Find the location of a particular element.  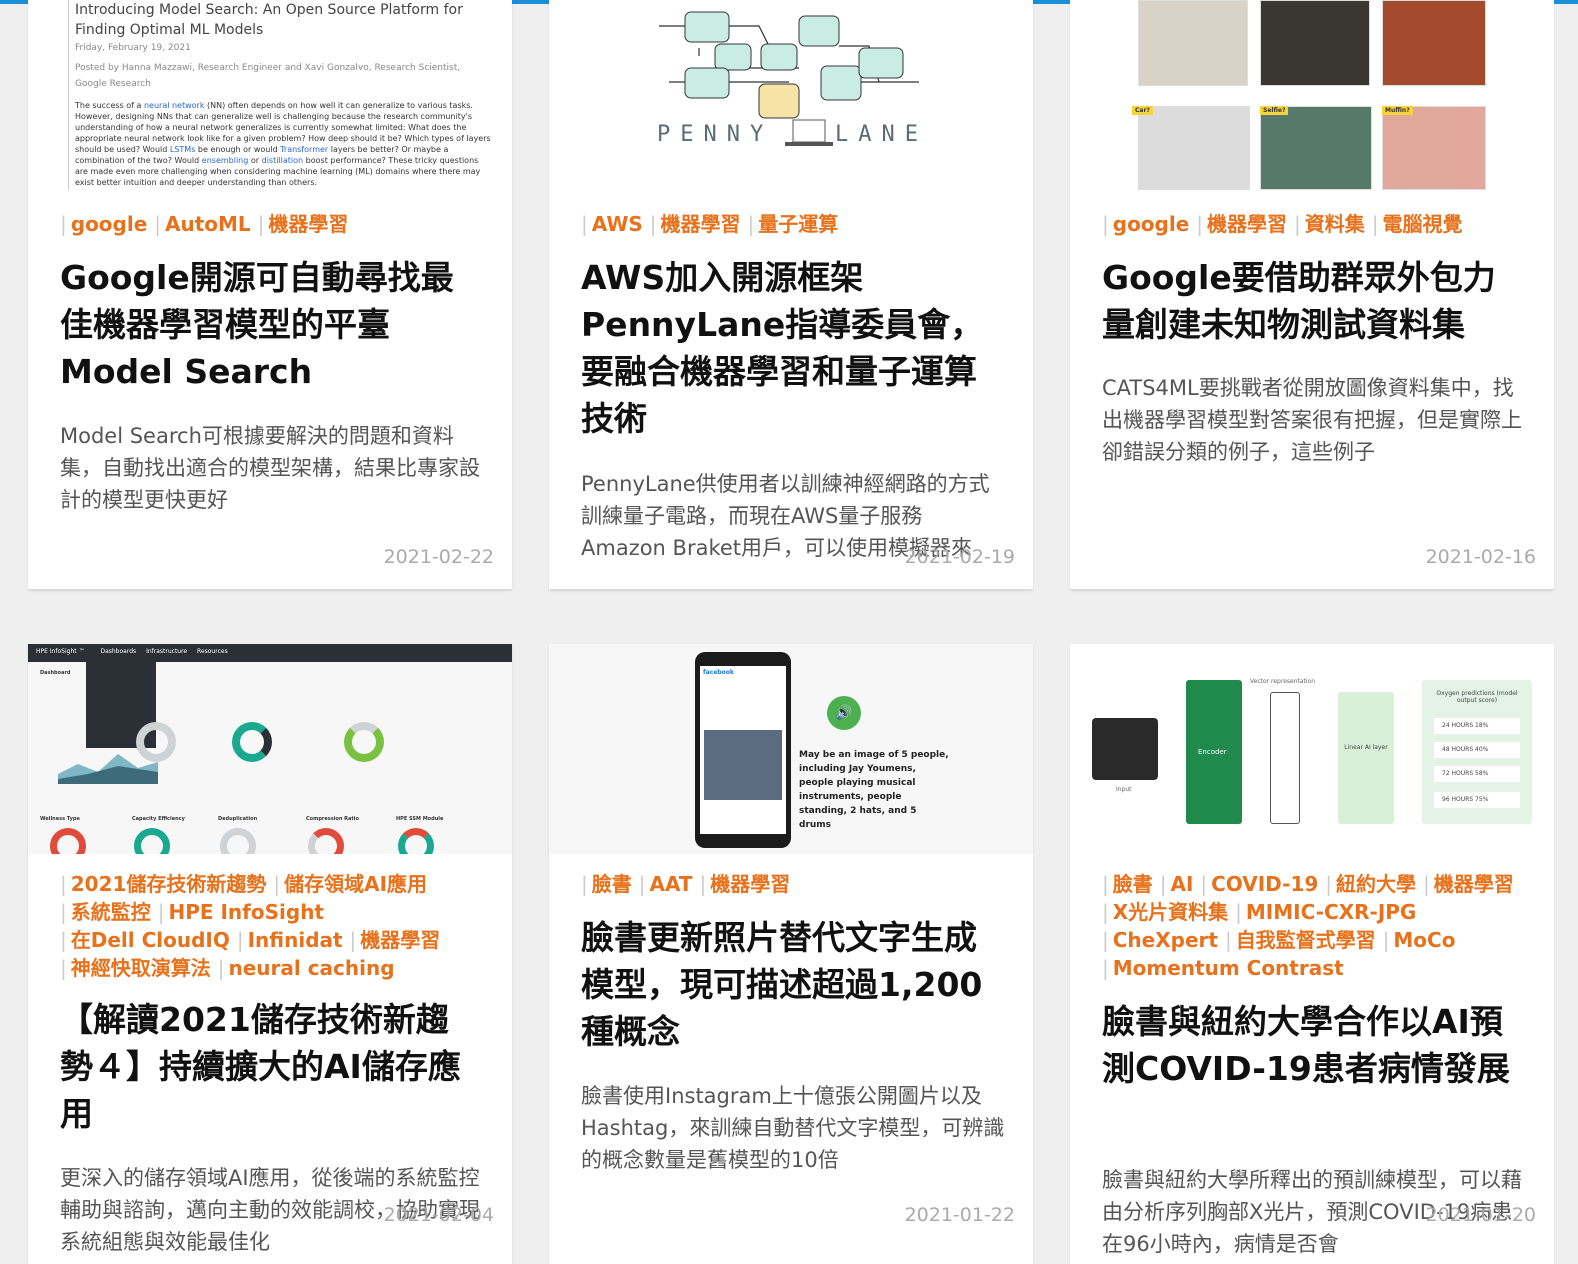

vector-block is located at coordinates (1285, 758).